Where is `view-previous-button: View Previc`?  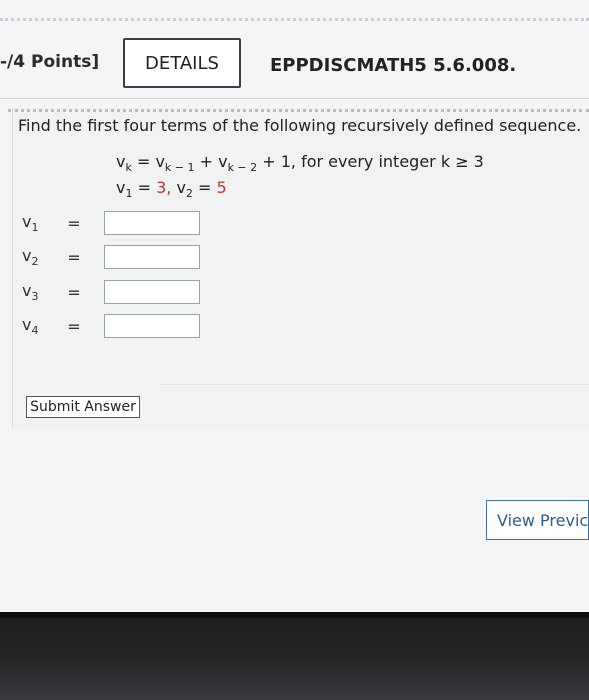
view-previous-button: View Previc is located at coordinates (537, 520).